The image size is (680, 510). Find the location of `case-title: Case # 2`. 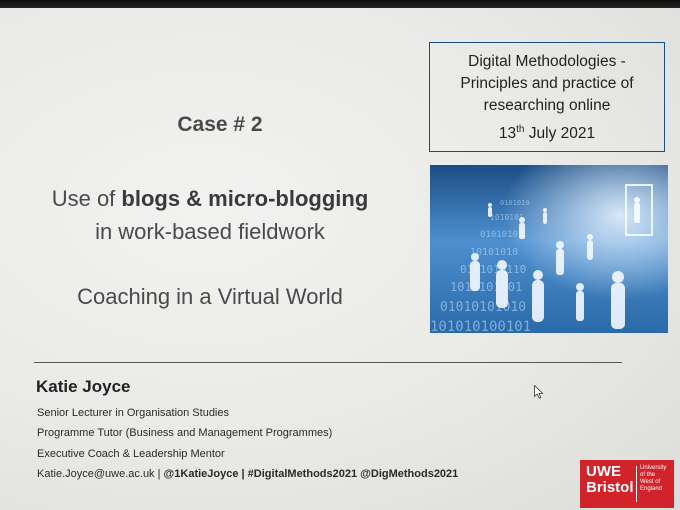

case-title: Case # 2 is located at coordinates (220, 124).